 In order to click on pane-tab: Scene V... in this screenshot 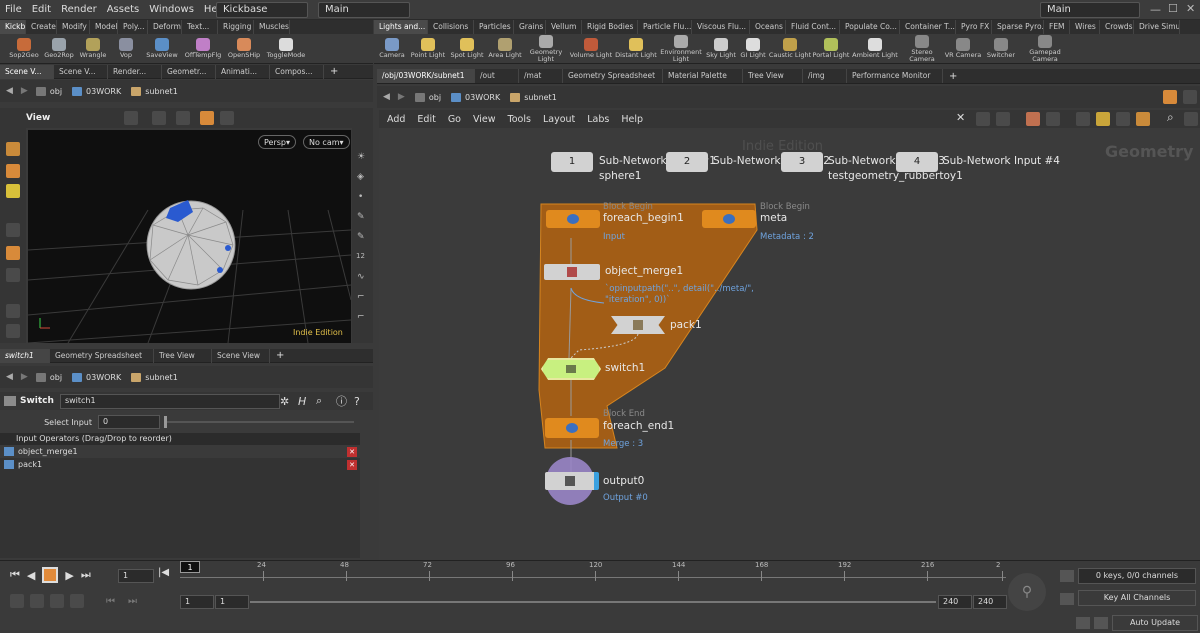, I will do `click(81, 71)`.